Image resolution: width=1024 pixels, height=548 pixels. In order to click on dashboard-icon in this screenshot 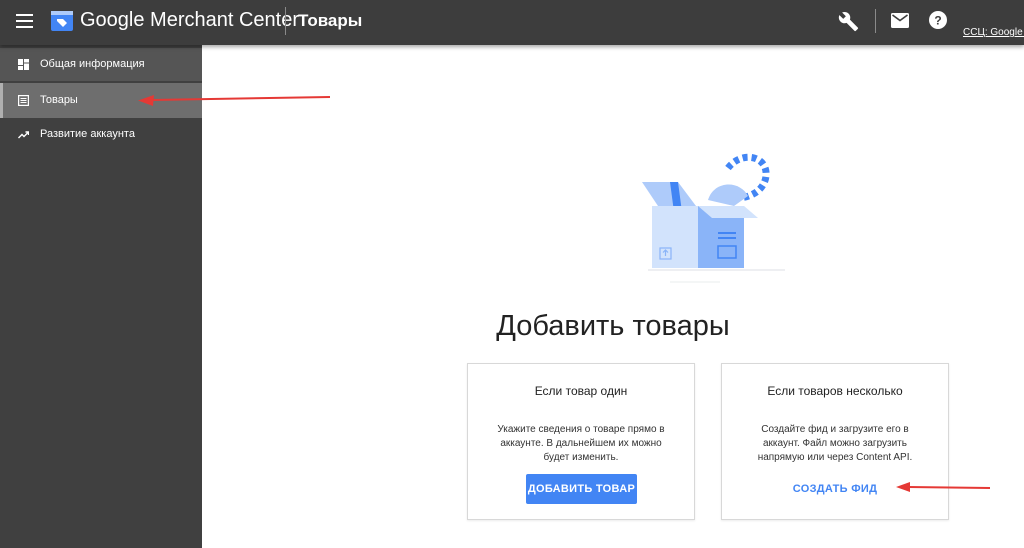, I will do `click(23, 64)`.